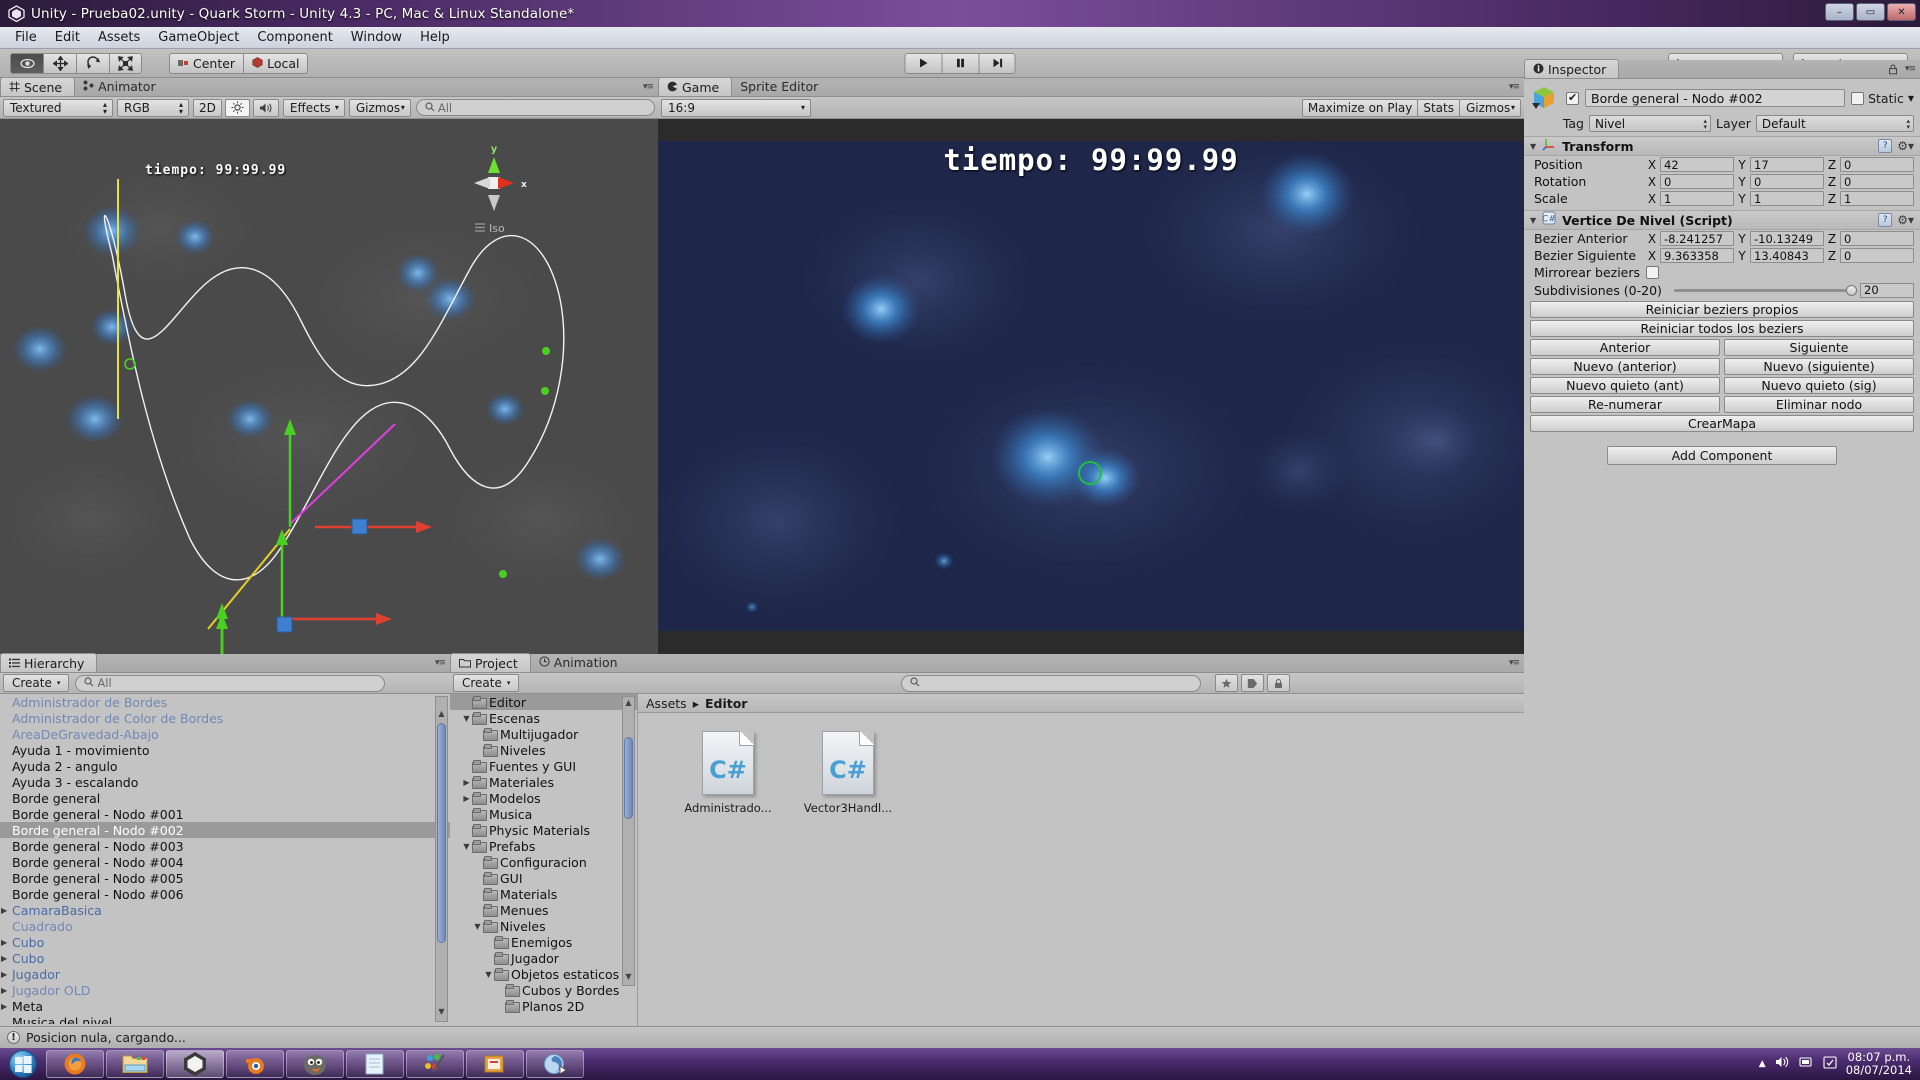 The height and width of the screenshot is (1080, 1920). What do you see at coordinates (1851, 290) in the screenshot?
I see `slider-knob` at bounding box center [1851, 290].